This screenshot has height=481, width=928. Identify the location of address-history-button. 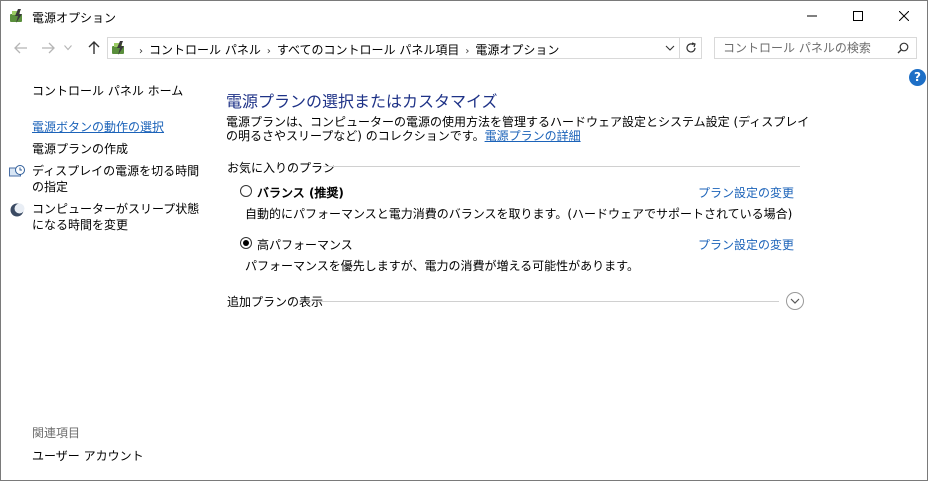
(670, 48).